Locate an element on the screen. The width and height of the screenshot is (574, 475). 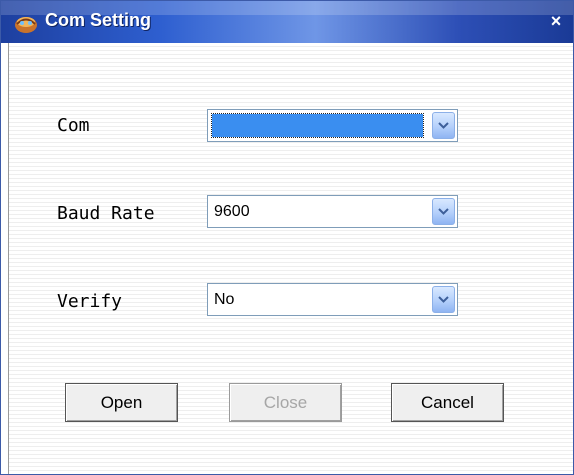
verify-dropdown-button is located at coordinates (443, 299).